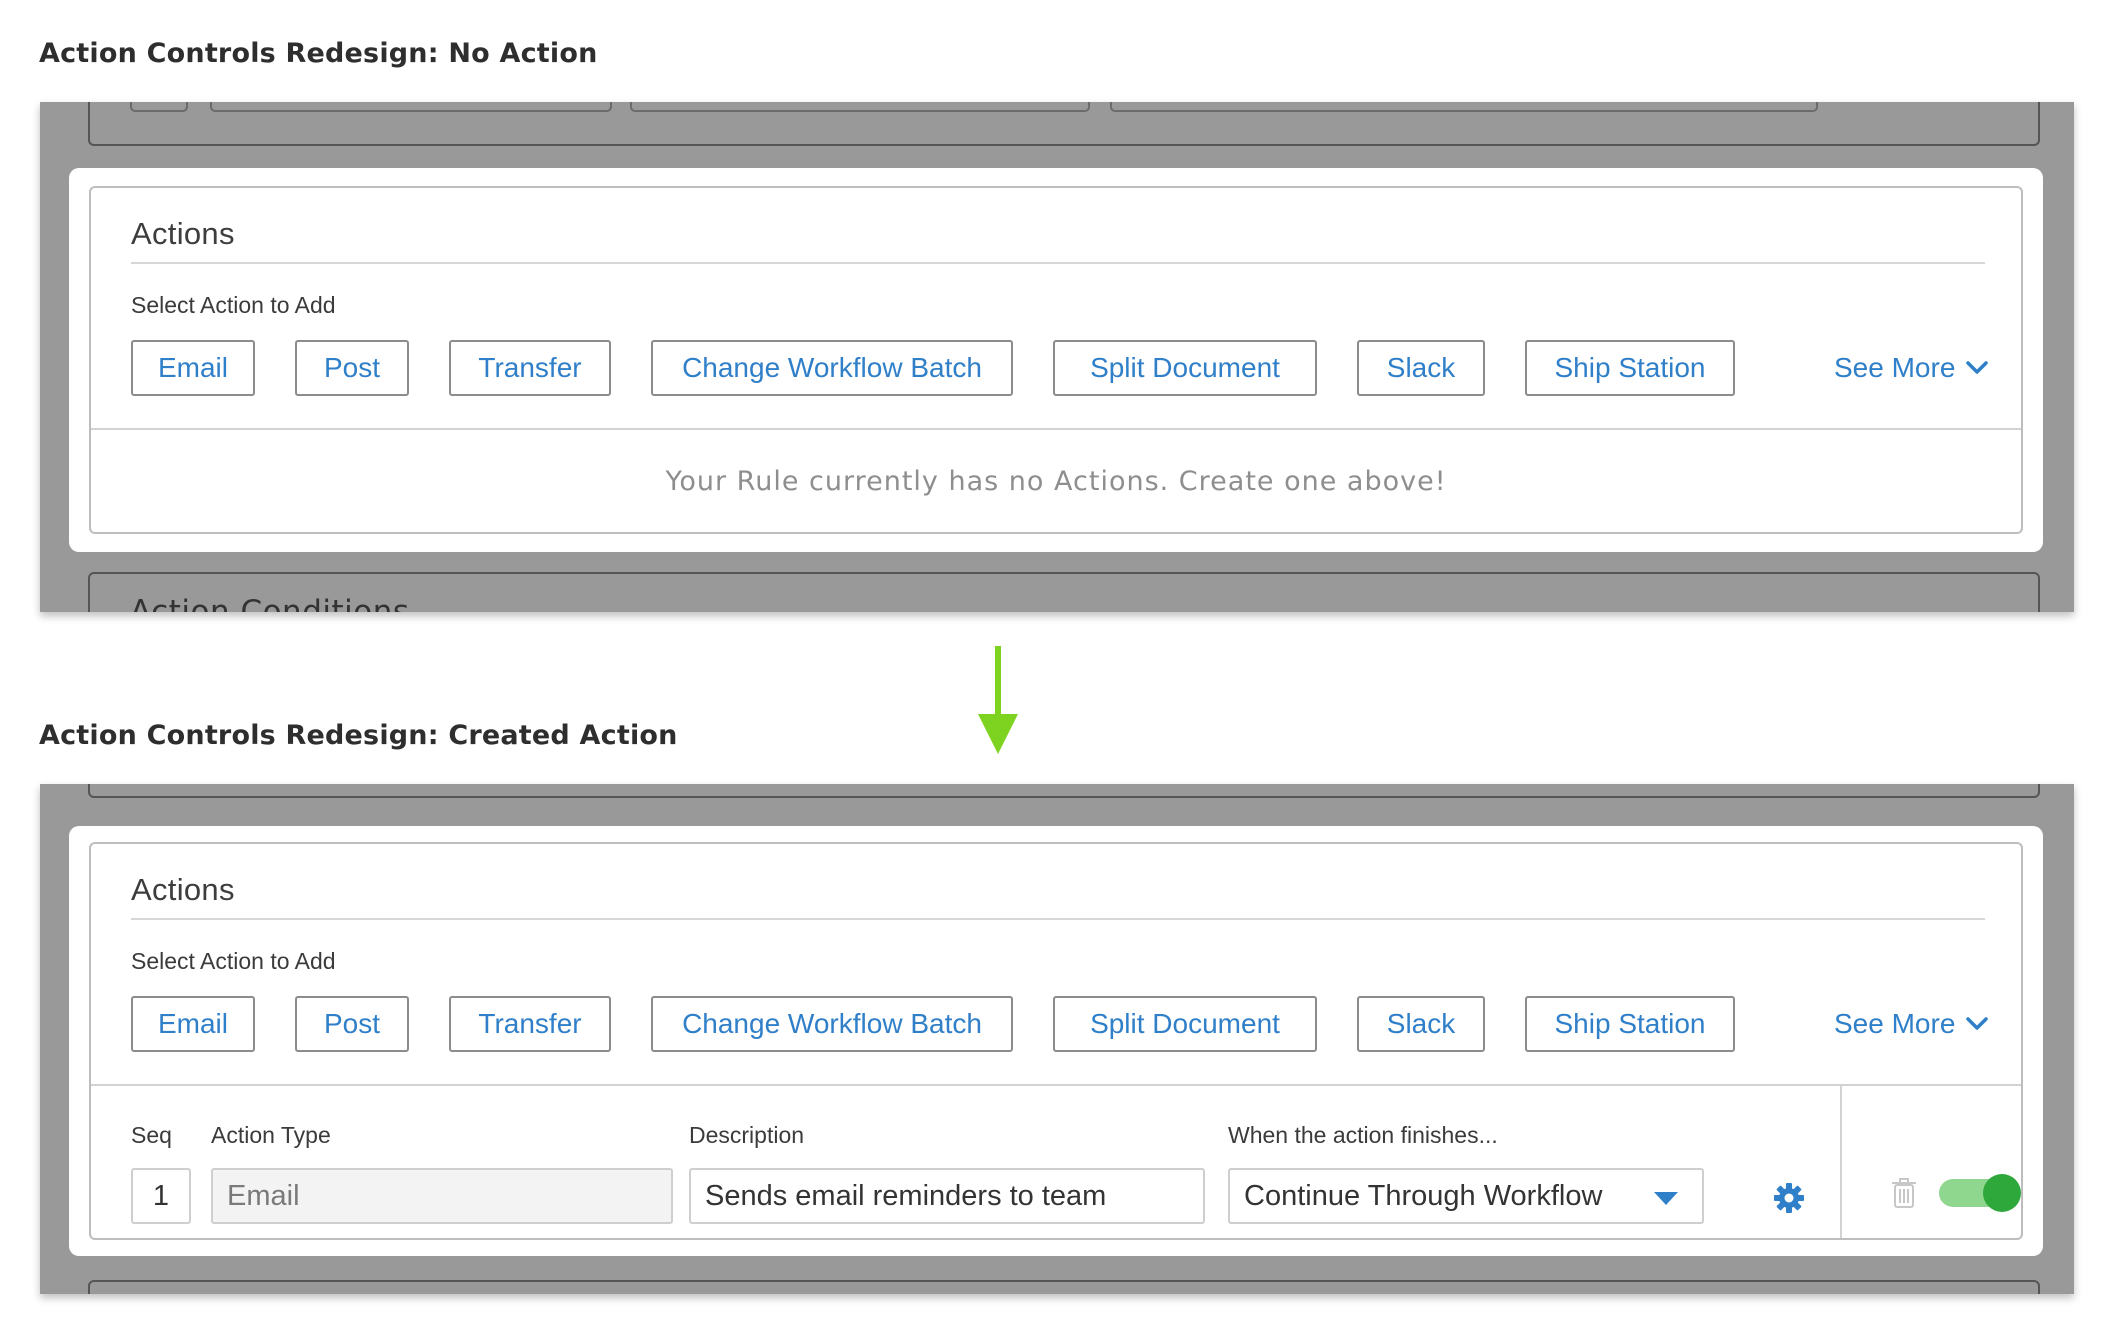  Describe the element at coordinates (747, 1135) in the screenshot. I see `description-column-label: Description` at that location.